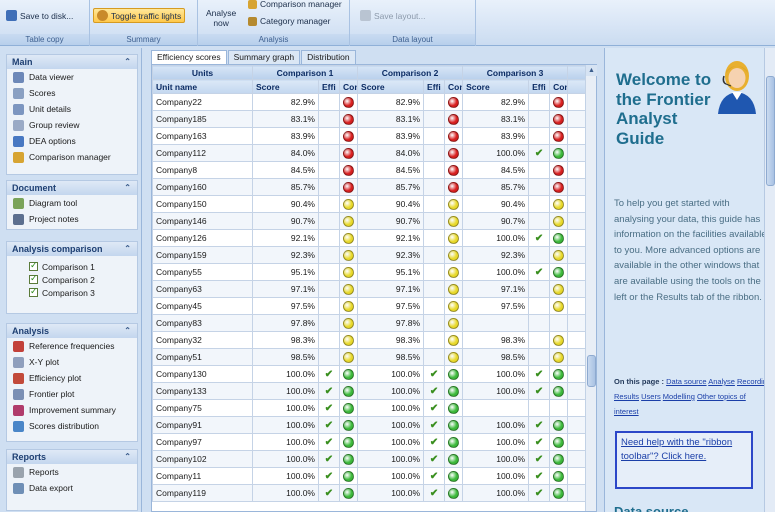  What do you see at coordinates (686, 381) in the screenshot?
I see `link-data-source: Data source` at bounding box center [686, 381].